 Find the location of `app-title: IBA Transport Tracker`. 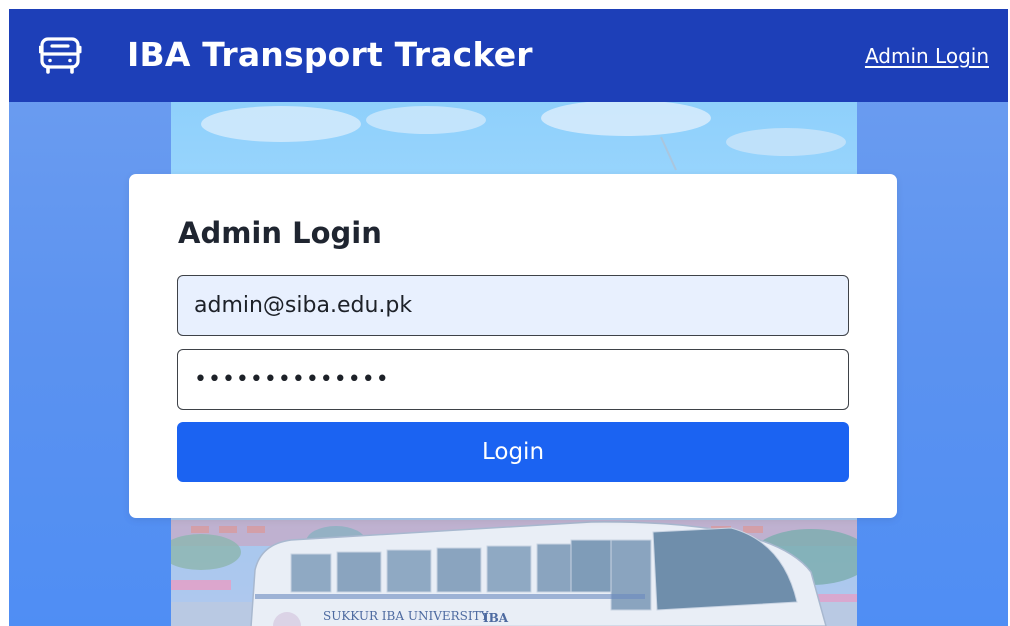

app-title: IBA Transport Tracker is located at coordinates (330, 54).